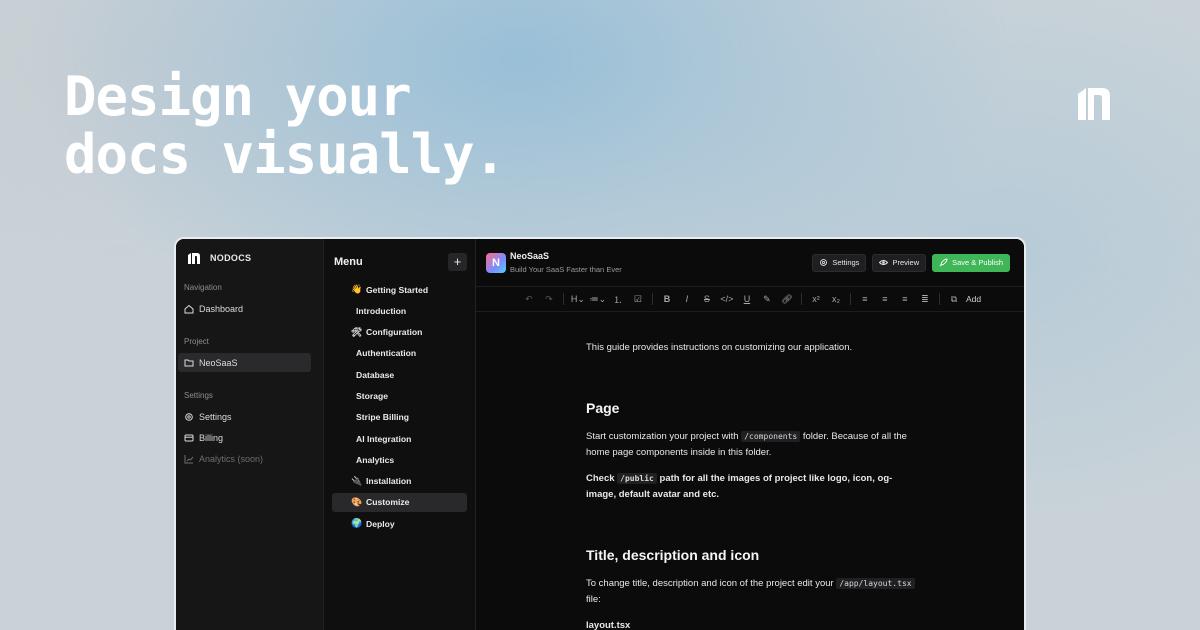 The image size is (1200, 630). I want to click on menu-item-installation: 🔌 Installation, so click(399, 481).